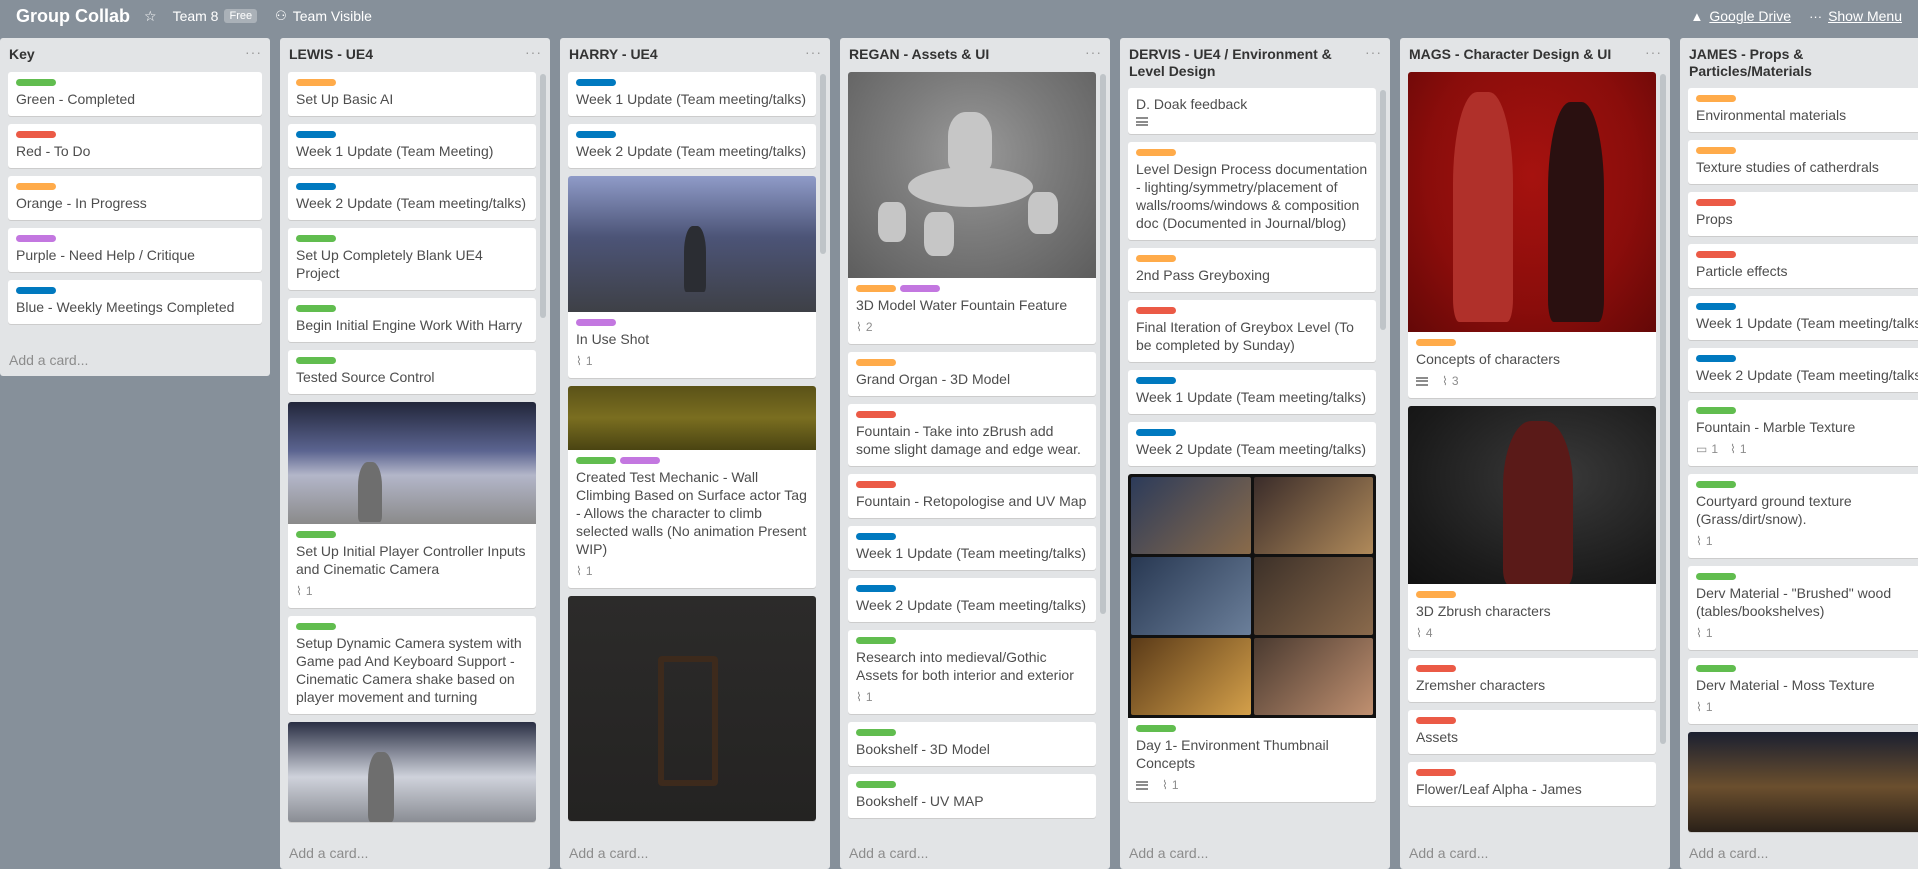 This screenshot has height=869, width=1918. I want to click on card-badges, so click(1252, 121).